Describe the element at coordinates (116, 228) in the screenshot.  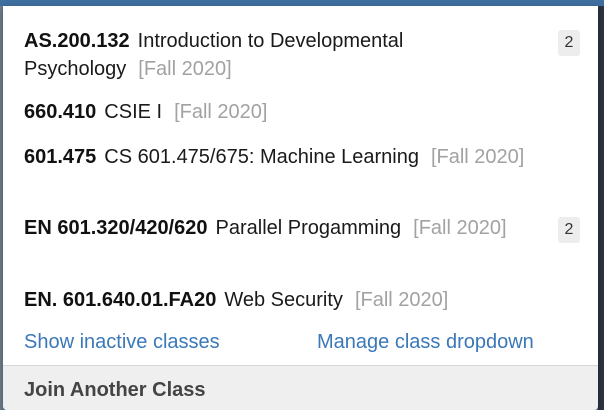
I see `class-number: EN 601.320/420/620` at that location.